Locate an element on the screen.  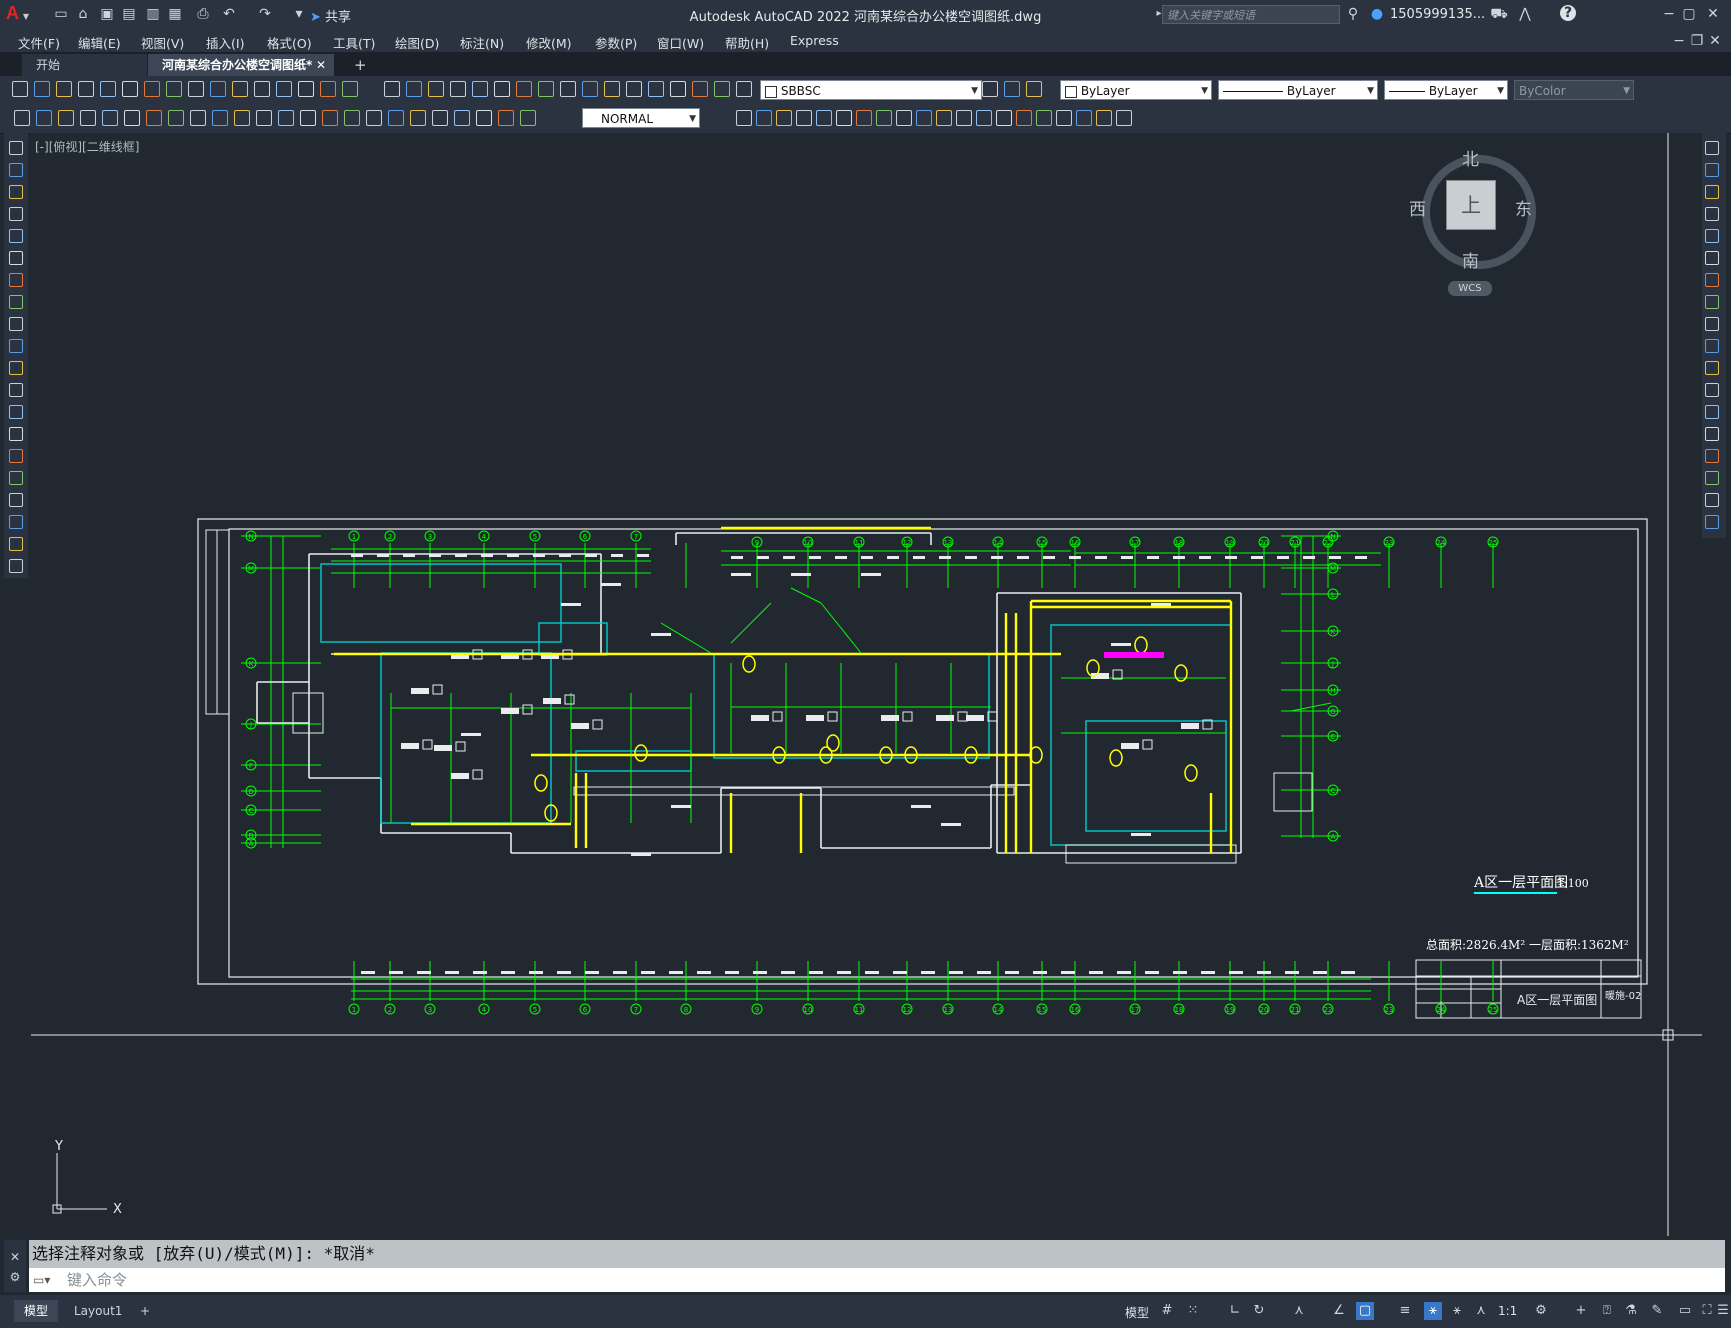
zoom-window-icon is located at coordinates (524, 89).